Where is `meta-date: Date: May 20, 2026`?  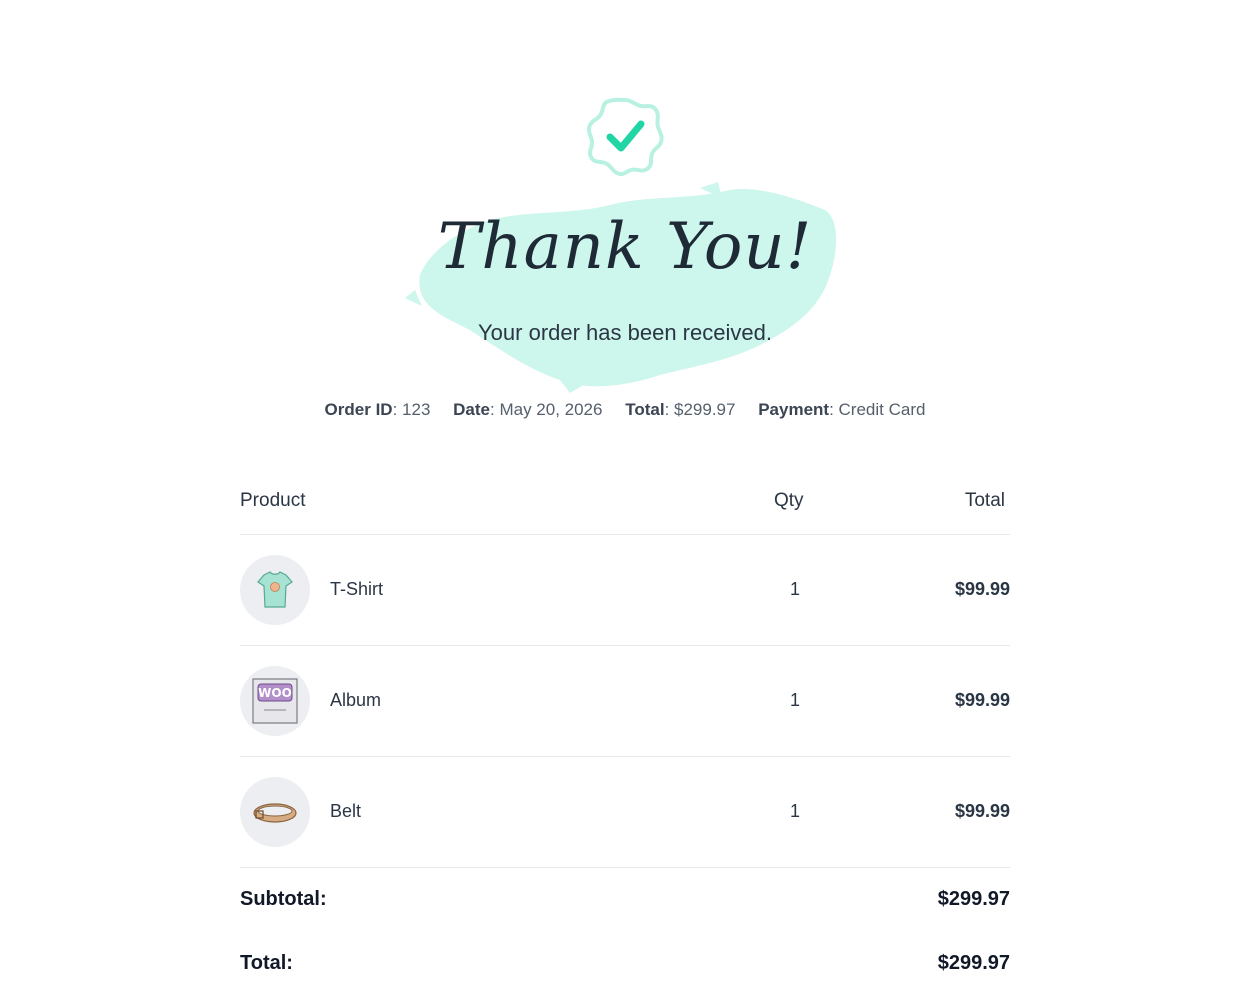
meta-date: Date: May 20, 2026 is located at coordinates (528, 409).